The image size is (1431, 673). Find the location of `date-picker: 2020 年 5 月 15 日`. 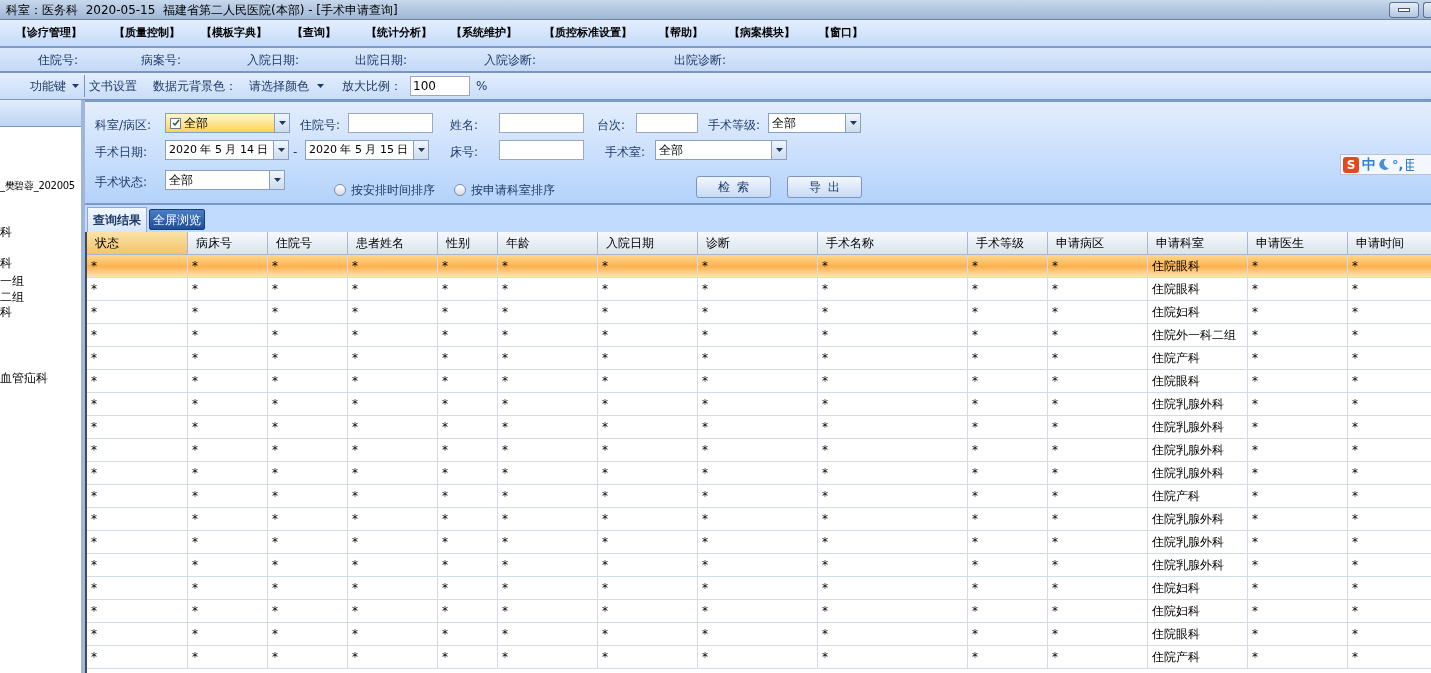

date-picker: 2020 年 5 月 15 日 is located at coordinates (367, 150).